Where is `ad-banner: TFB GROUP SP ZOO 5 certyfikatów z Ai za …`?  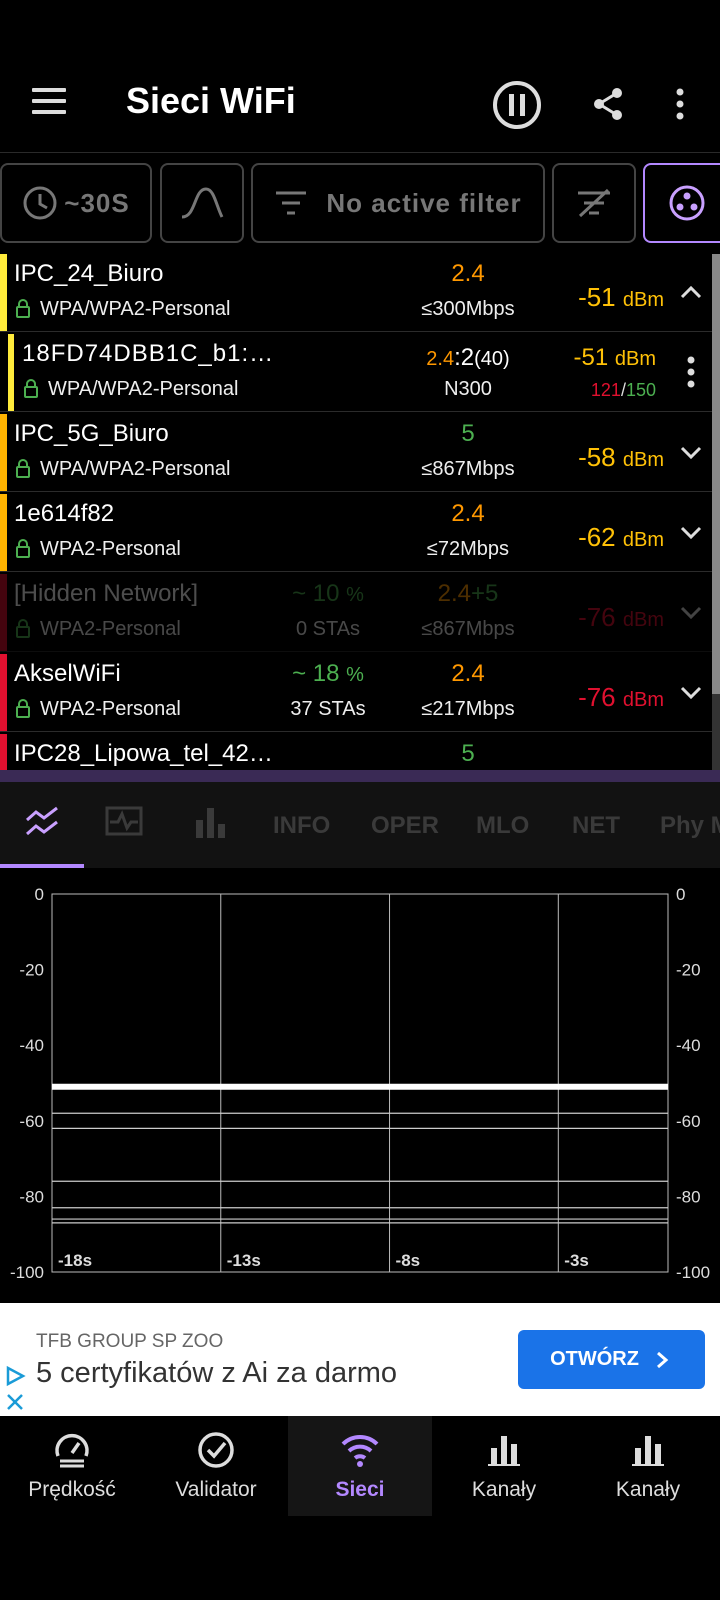
ad-banner: TFB GROUP SP ZOO 5 certyfikatów z Ai za … is located at coordinates (360, 1359).